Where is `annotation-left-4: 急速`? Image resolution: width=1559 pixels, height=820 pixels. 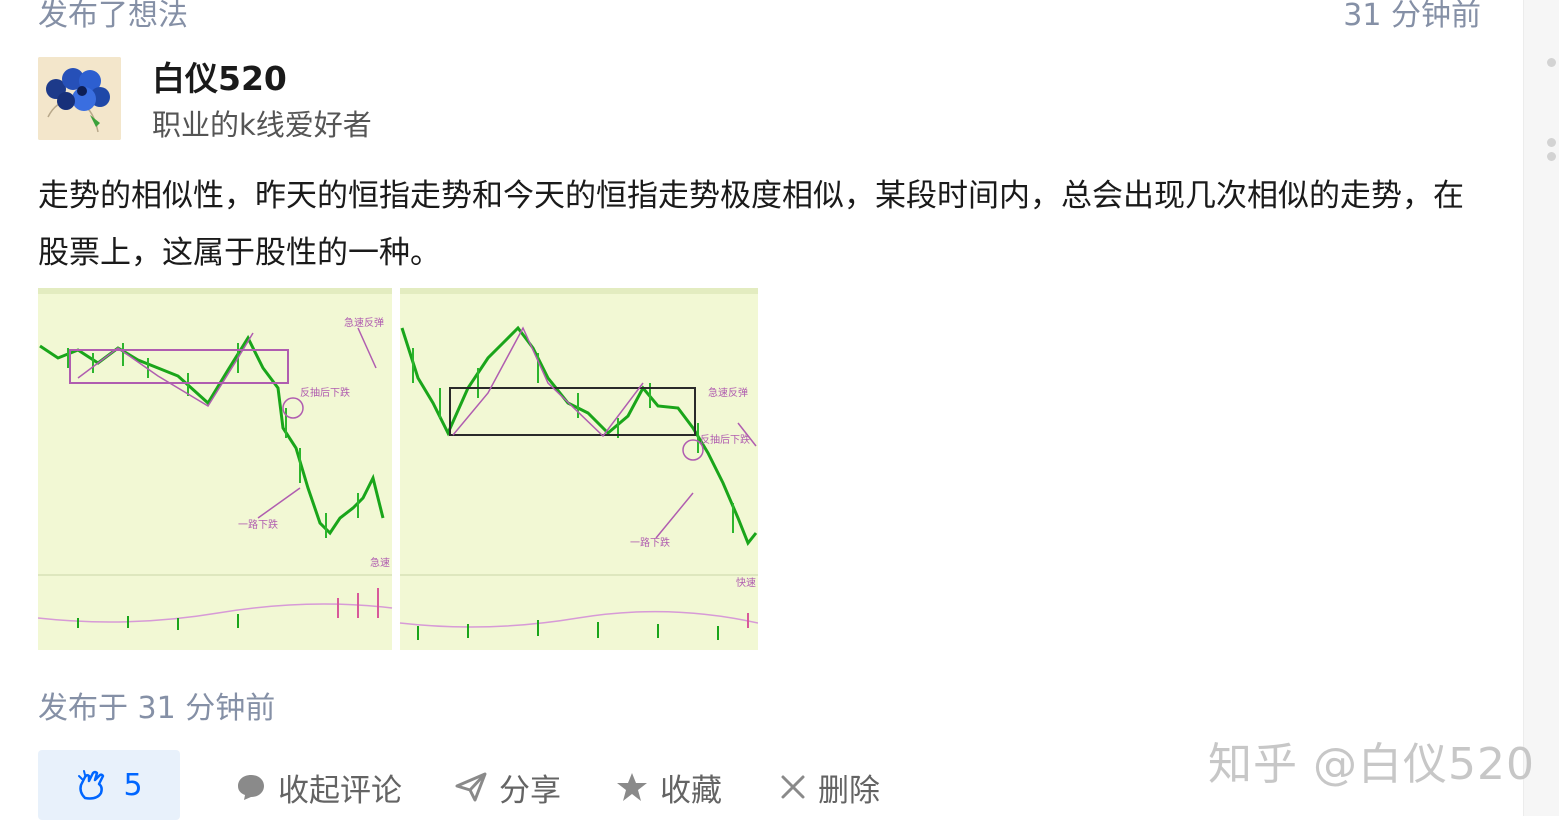 annotation-left-4: 急速 is located at coordinates (380, 562).